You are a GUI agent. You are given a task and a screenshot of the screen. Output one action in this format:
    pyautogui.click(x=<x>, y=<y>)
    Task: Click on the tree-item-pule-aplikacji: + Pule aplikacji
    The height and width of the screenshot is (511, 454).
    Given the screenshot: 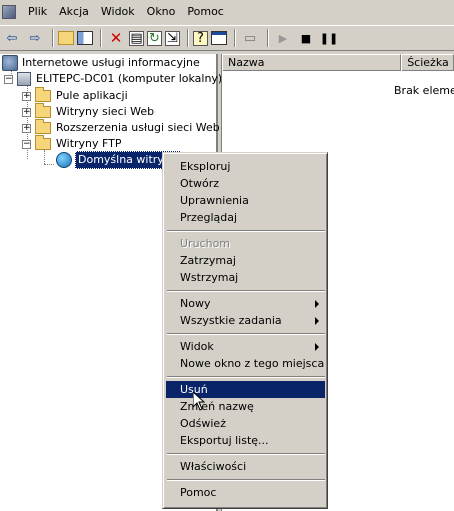 What is the action you would take?
    pyautogui.click(x=75, y=95)
    